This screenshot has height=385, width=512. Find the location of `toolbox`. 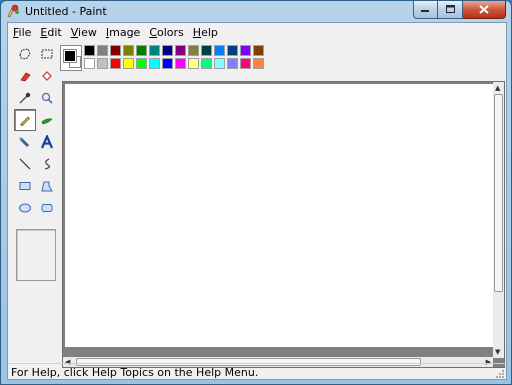

toolbox is located at coordinates (35, 202).